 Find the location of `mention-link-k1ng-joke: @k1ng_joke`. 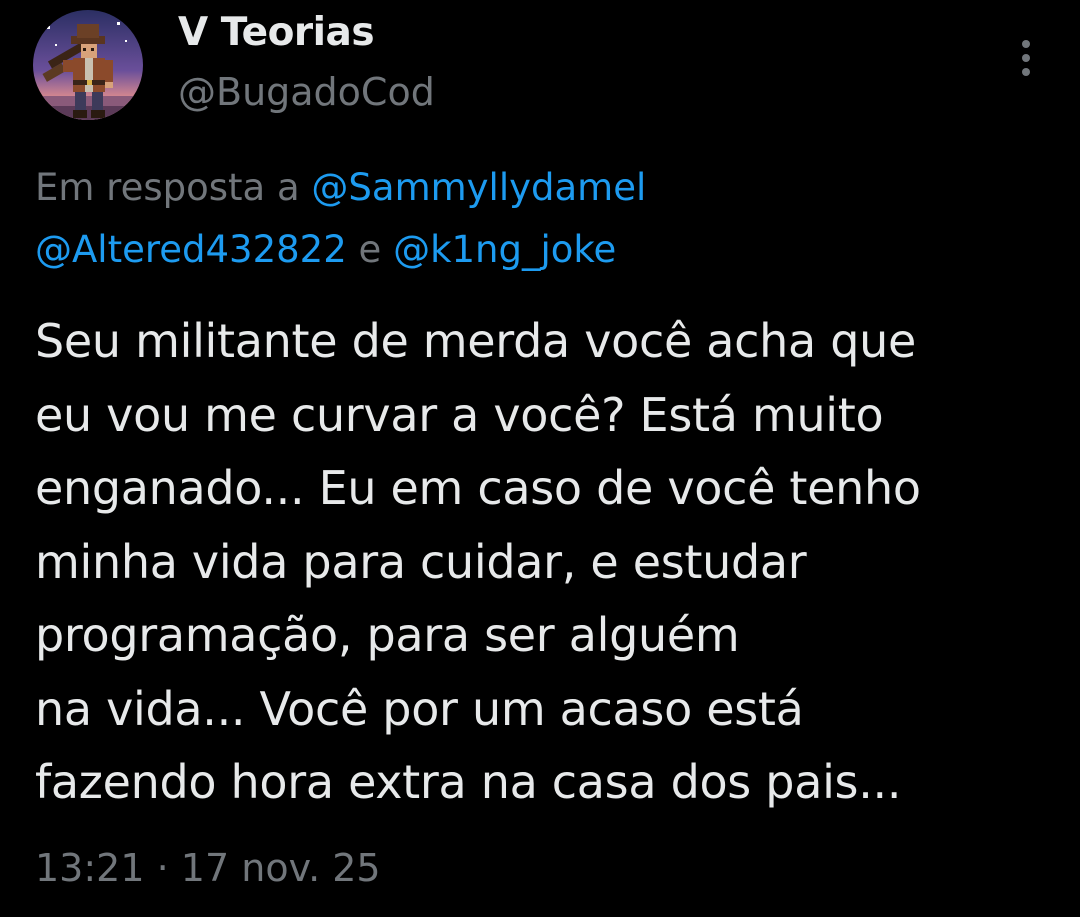

mention-link-k1ng-joke: @k1ng_joke is located at coordinates (504, 249).